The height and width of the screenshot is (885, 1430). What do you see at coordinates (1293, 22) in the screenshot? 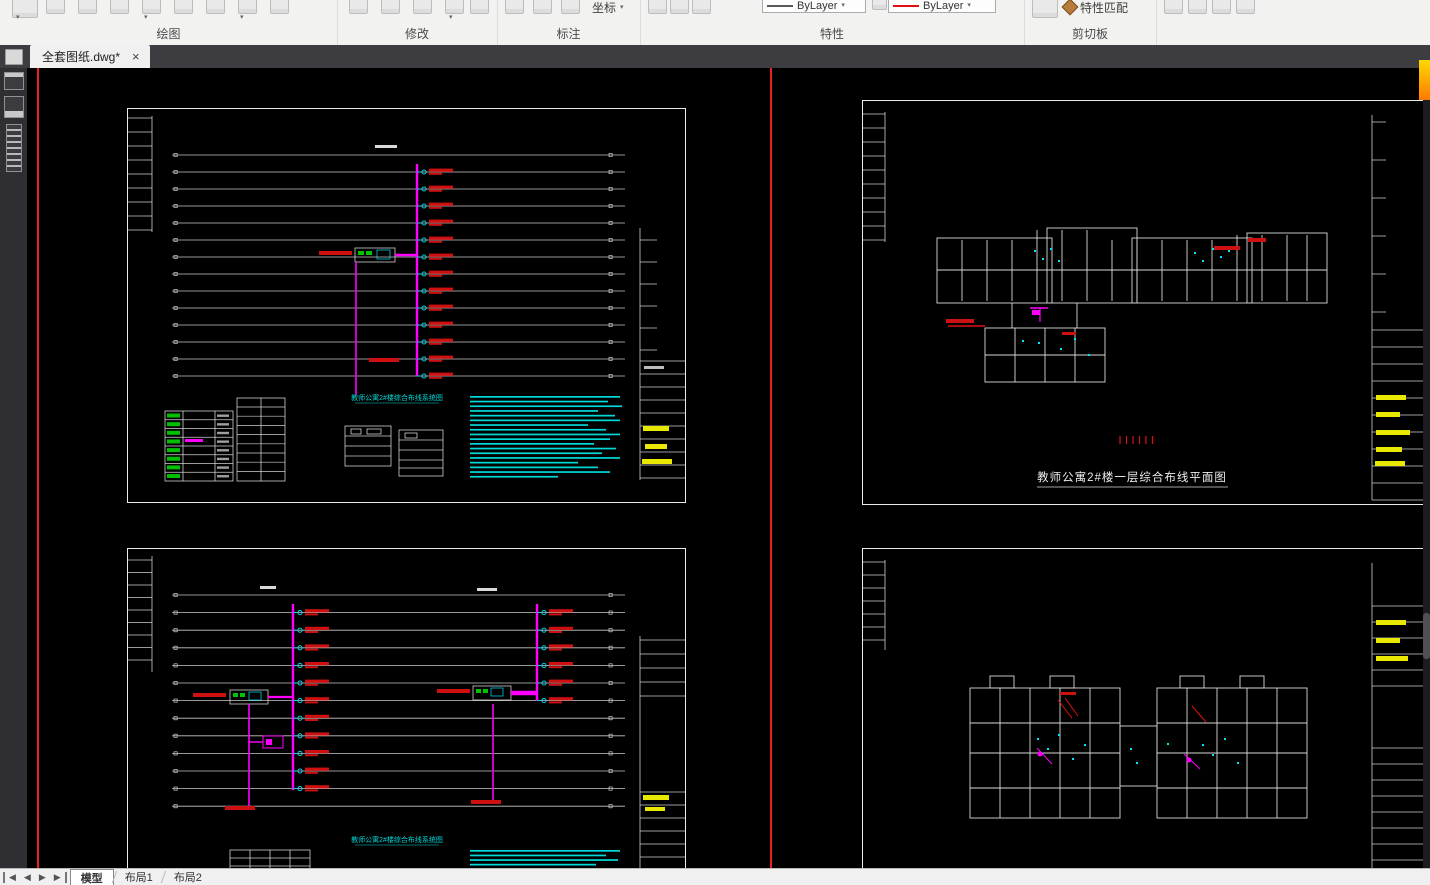
I see `ribbon-panel-extra` at bounding box center [1293, 22].